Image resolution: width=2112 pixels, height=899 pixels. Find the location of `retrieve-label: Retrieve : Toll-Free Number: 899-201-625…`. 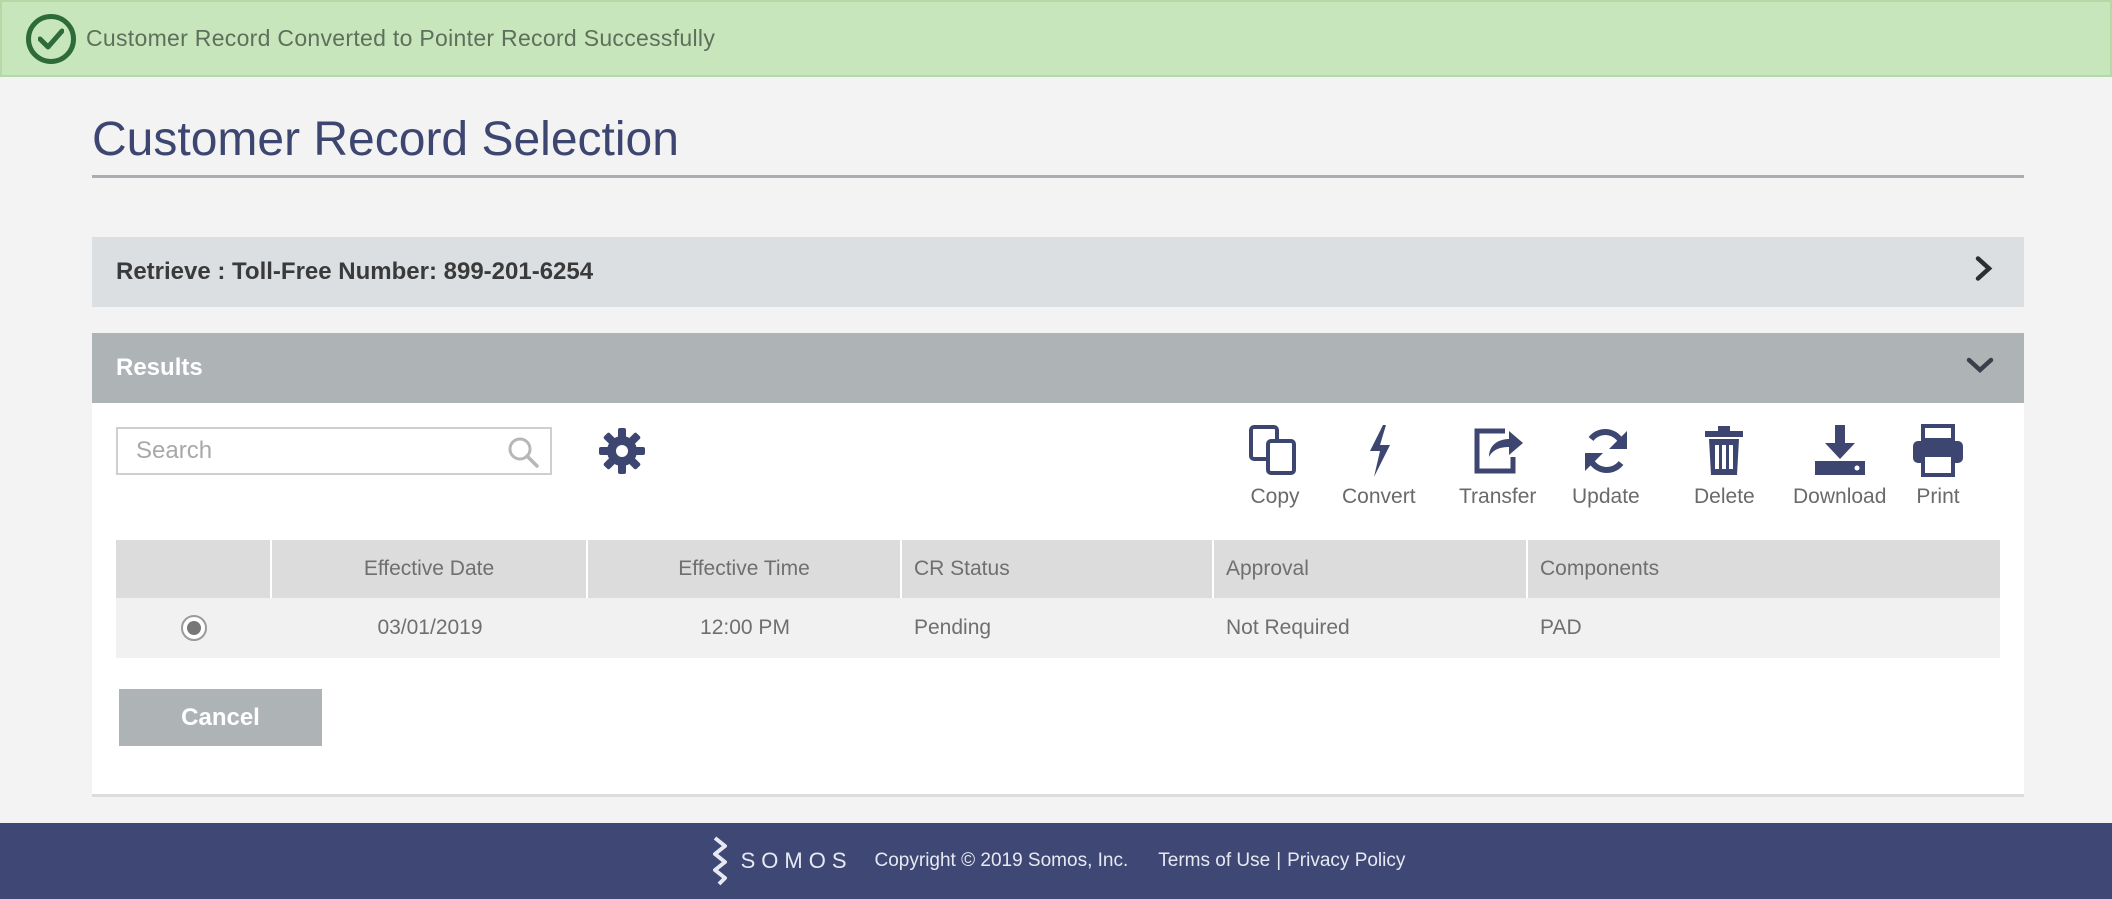

retrieve-label: Retrieve : Toll-Free Number: 899-201-625… is located at coordinates (355, 271).